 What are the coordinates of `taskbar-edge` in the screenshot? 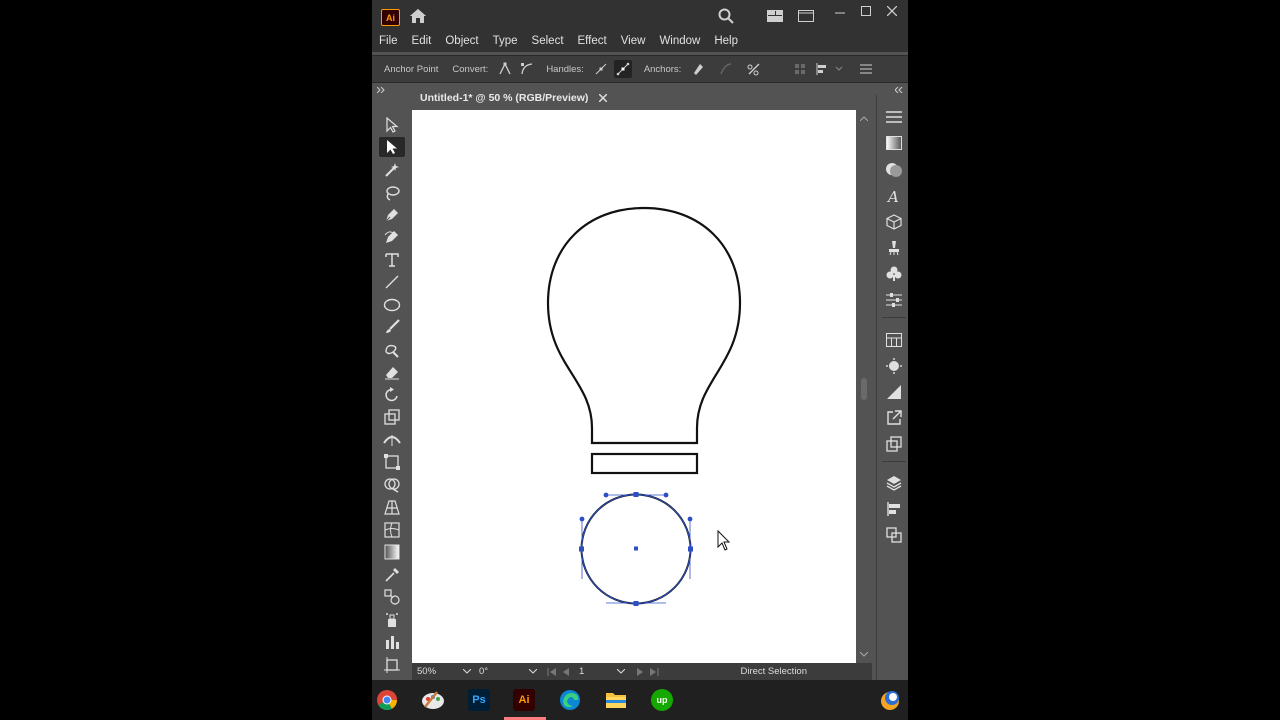 It's located at (570, 700).